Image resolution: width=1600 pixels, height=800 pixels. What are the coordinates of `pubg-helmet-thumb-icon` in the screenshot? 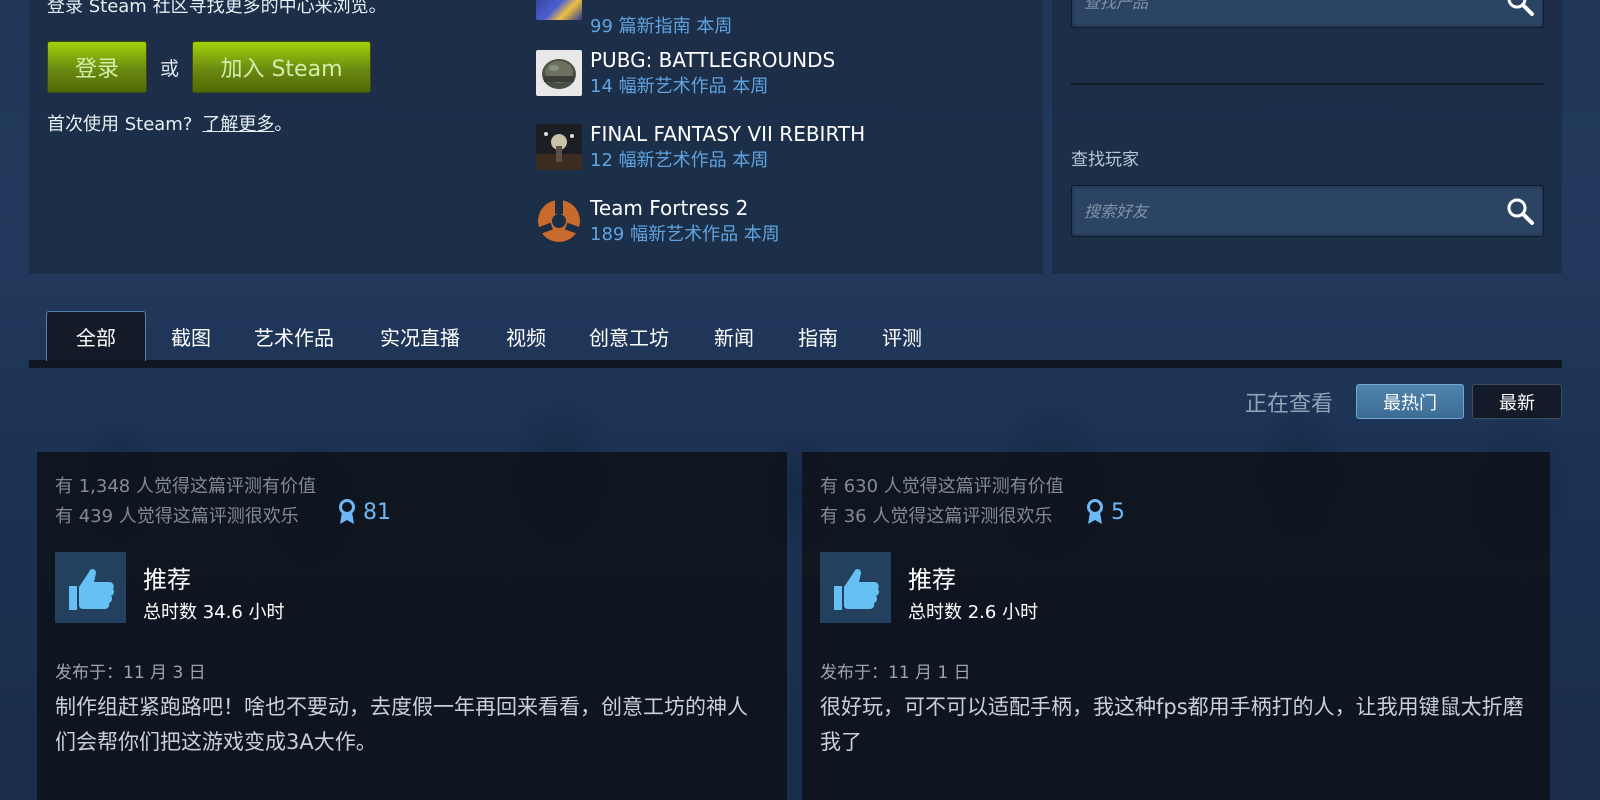 It's located at (559, 73).